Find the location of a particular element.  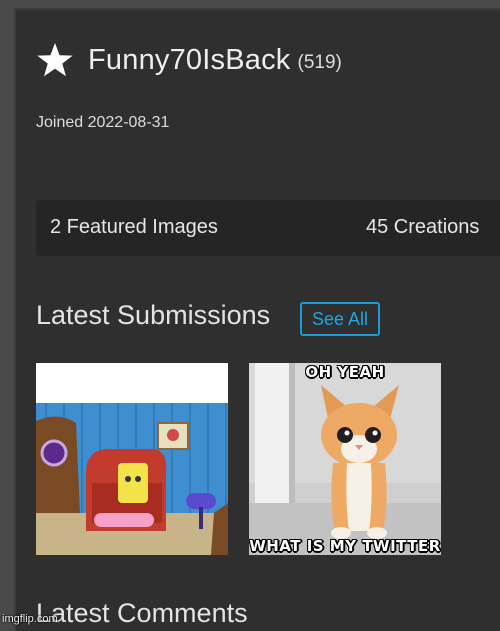

user-points: (519) is located at coordinates (319, 62).